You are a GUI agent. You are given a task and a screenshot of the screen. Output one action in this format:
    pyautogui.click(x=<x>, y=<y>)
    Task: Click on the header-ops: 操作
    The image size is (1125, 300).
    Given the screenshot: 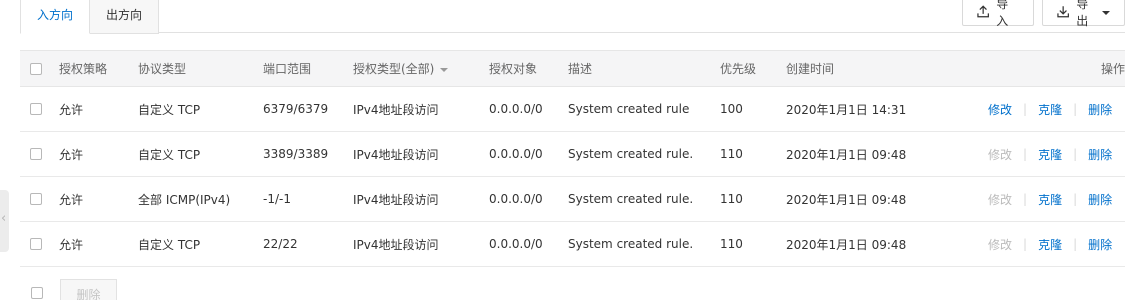 What is the action you would take?
    pyautogui.click(x=1112, y=69)
    